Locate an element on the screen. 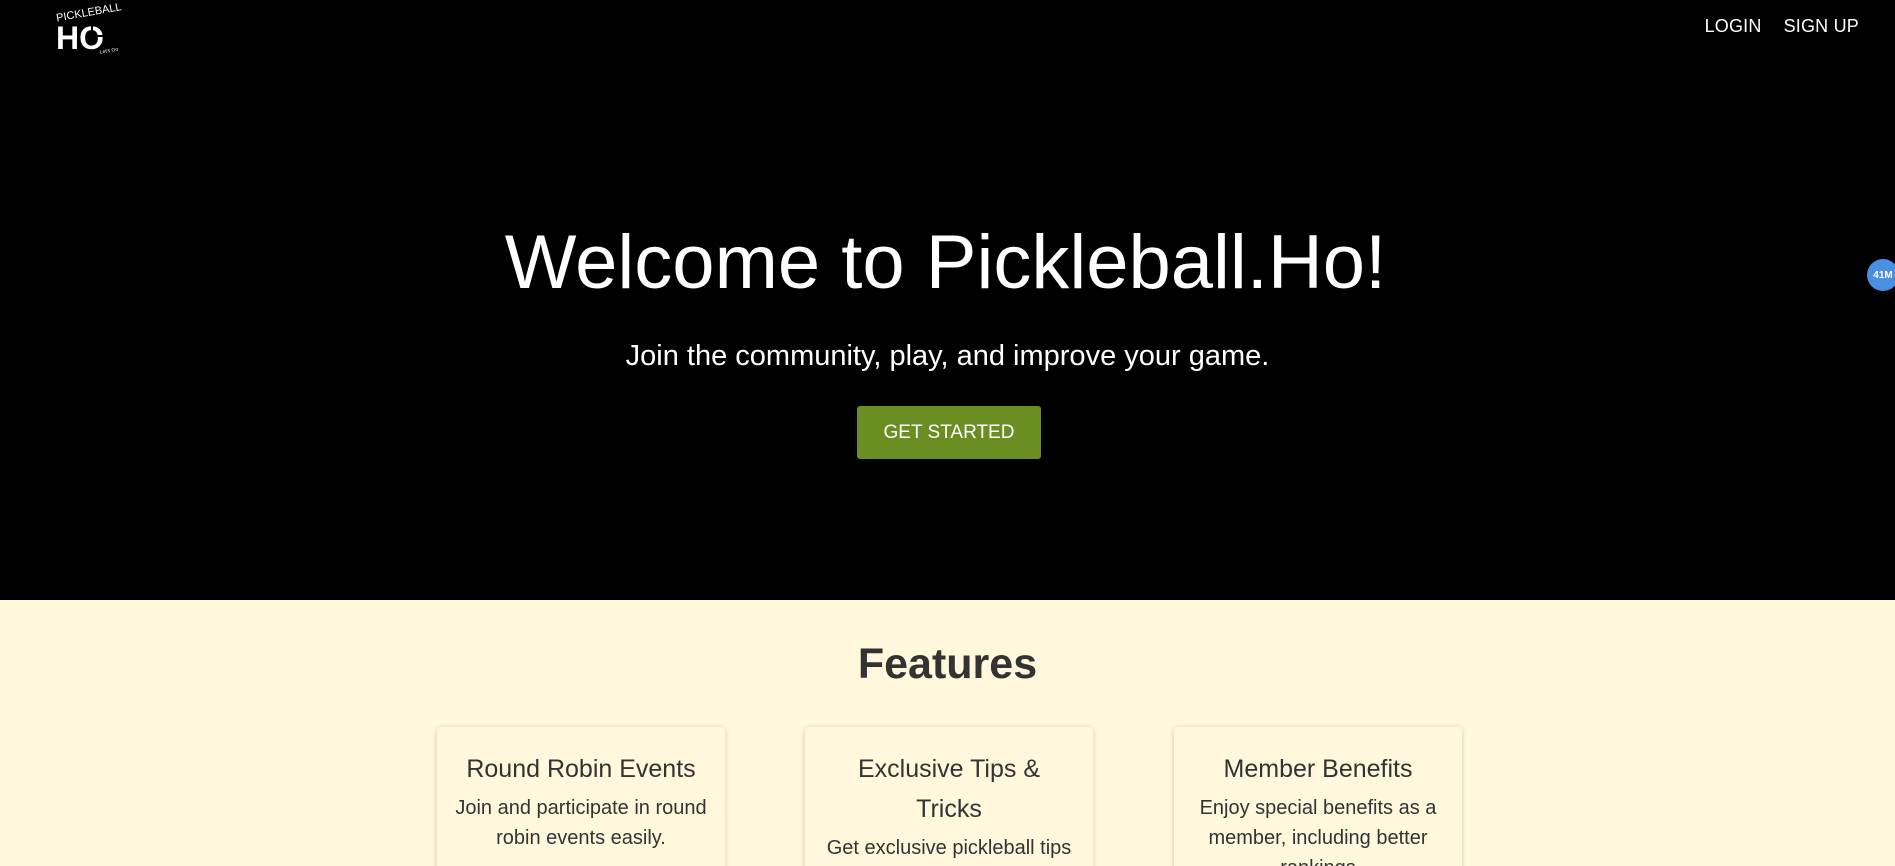 This screenshot has height=866, width=1895. features-title: Features is located at coordinates (947, 664).